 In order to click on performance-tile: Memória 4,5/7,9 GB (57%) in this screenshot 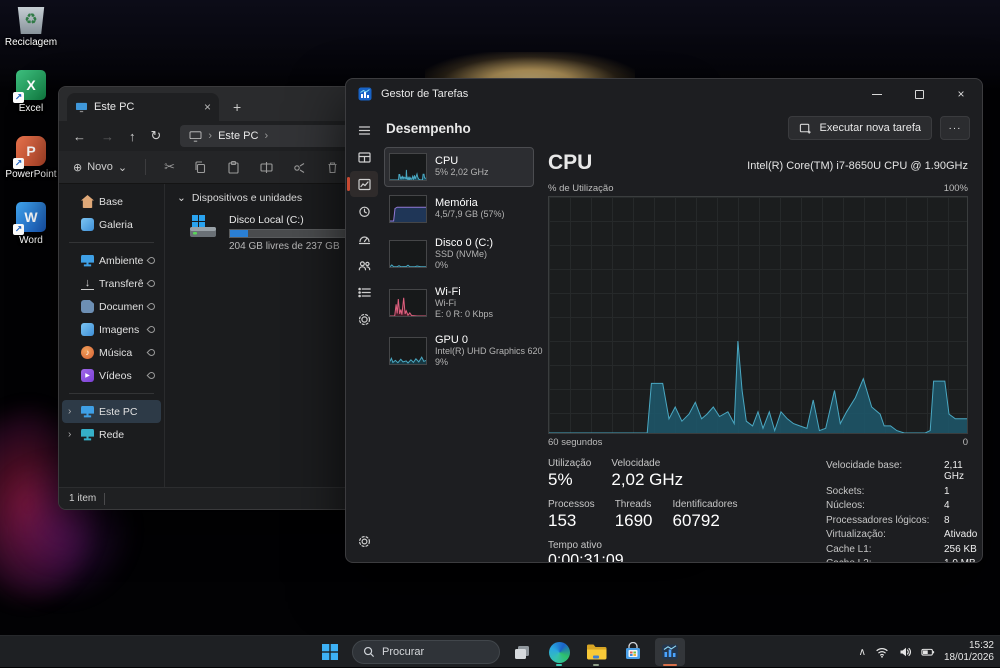, I will do `click(459, 209)`.